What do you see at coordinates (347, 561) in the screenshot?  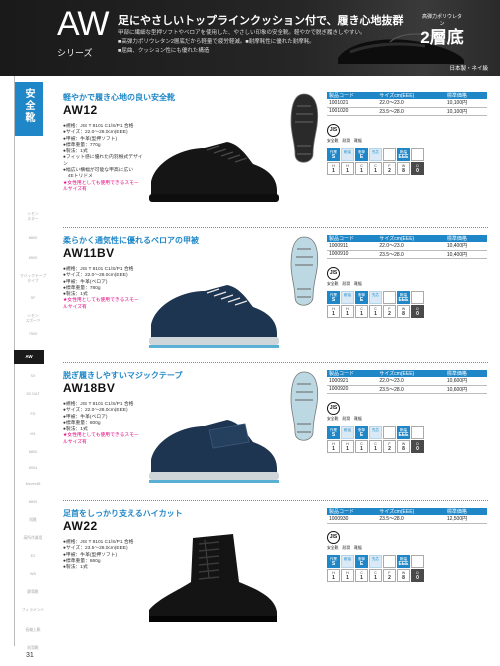 I see `spec-attribute-icon: 耐油` at bounding box center [347, 561].